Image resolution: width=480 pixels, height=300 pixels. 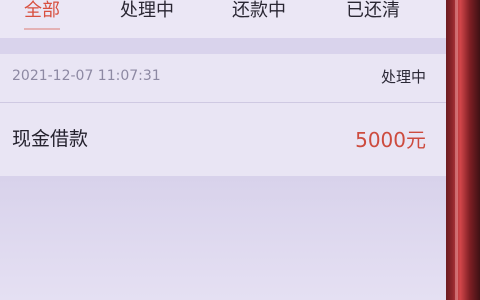 I want to click on loan-type-label: 现金借款, so click(x=50, y=139).